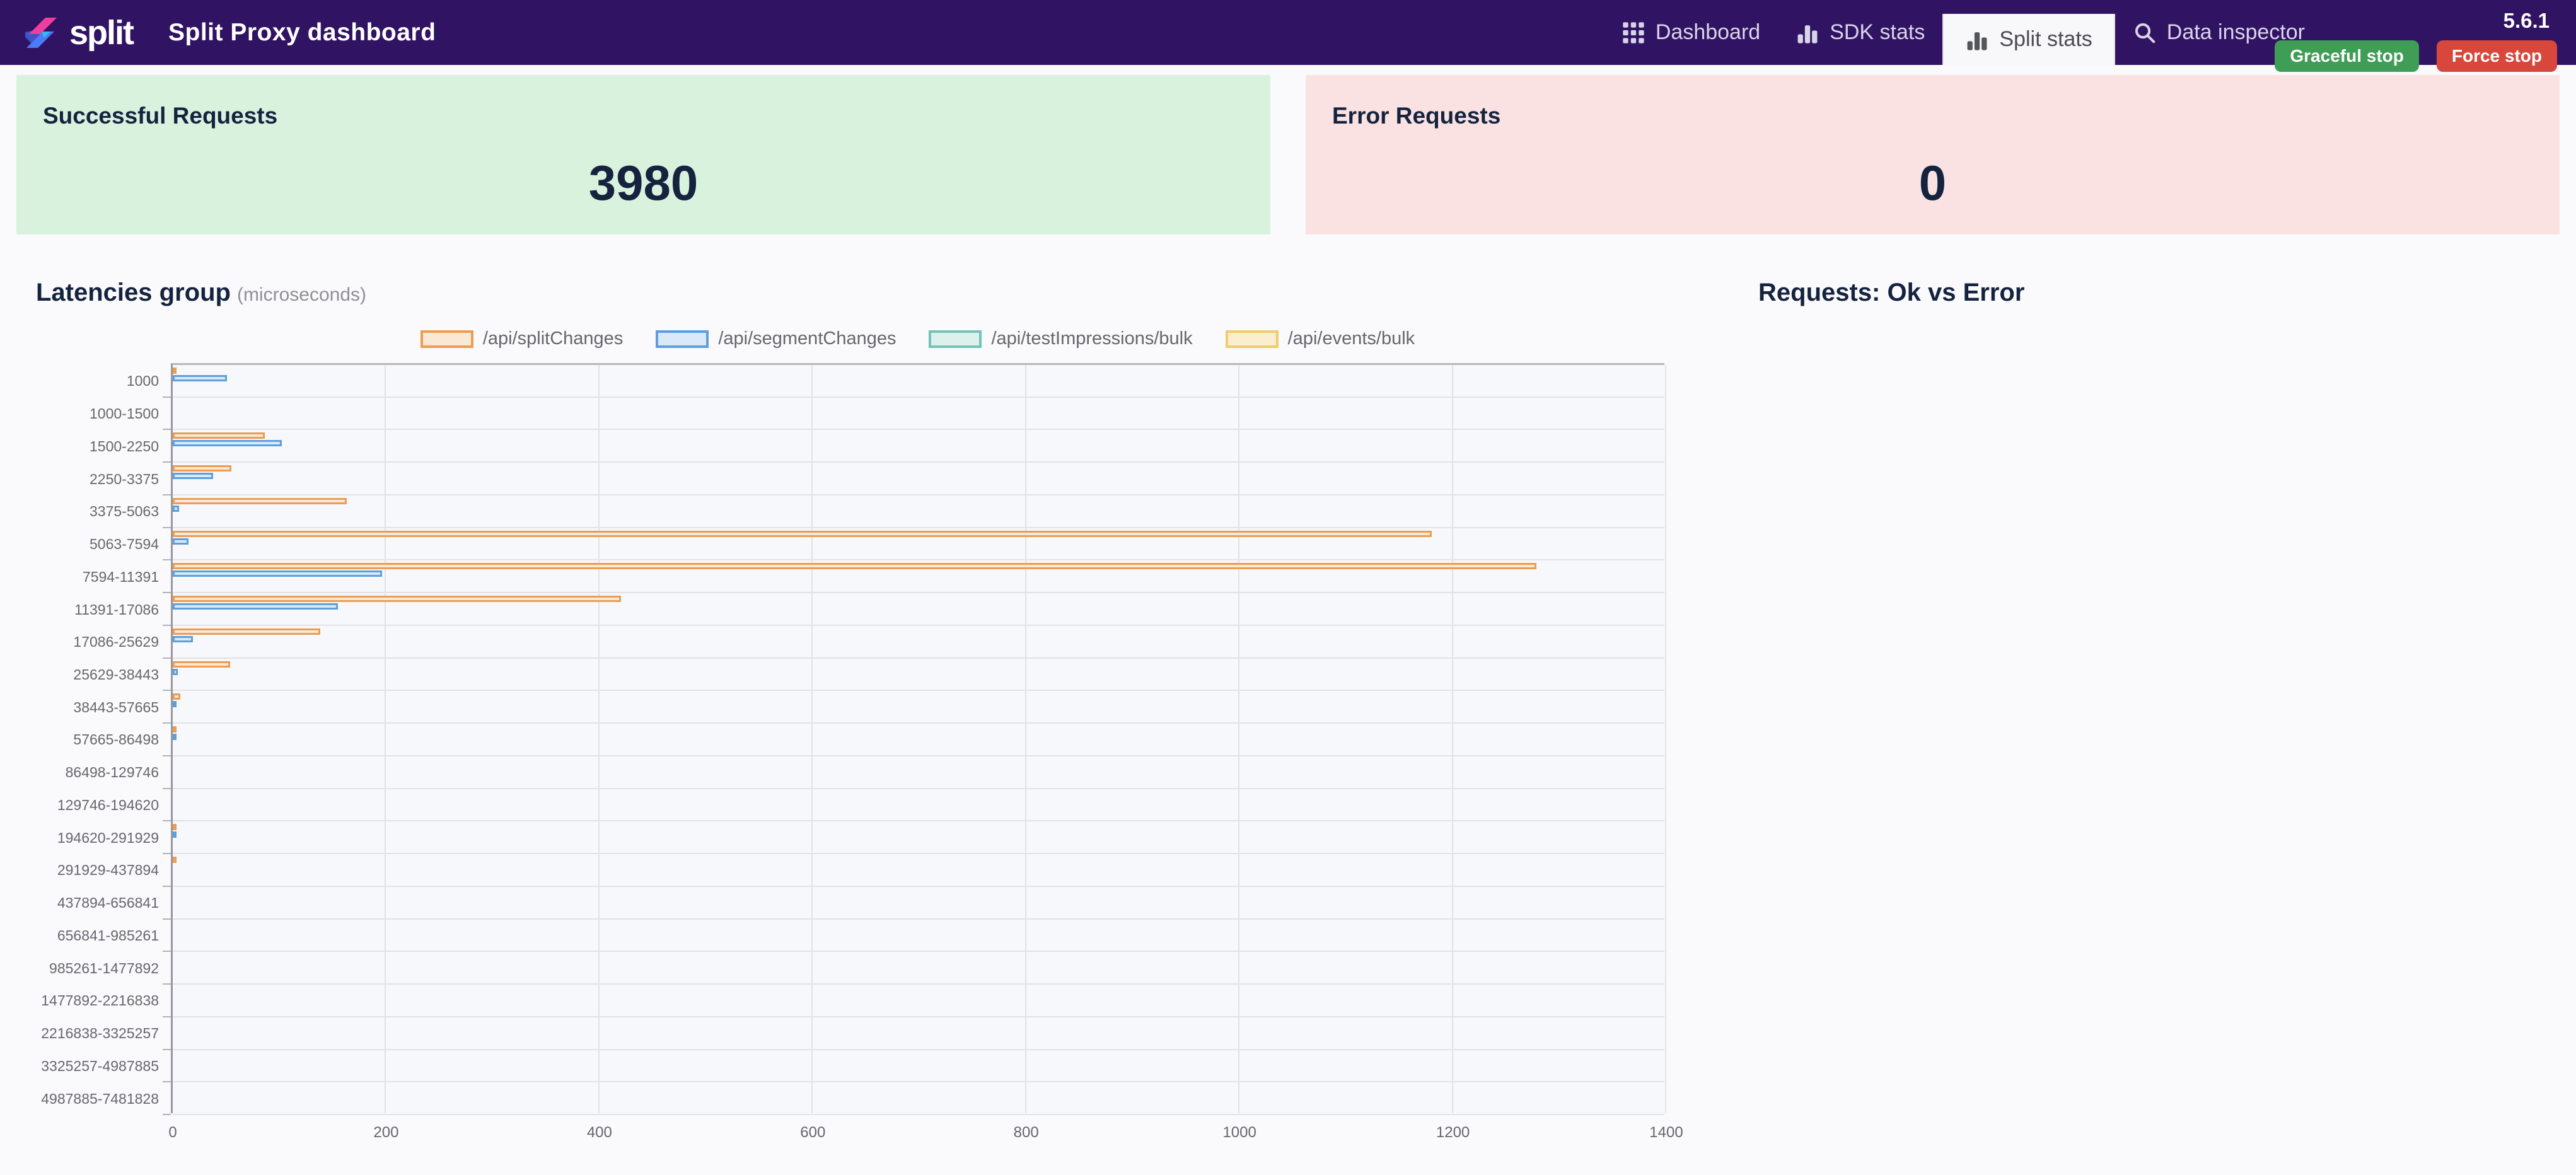 This screenshot has width=2576, height=1175. What do you see at coordinates (2496, 56) in the screenshot?
I see `force-stop-button: Force stop` at bounding box center [2496, 56].